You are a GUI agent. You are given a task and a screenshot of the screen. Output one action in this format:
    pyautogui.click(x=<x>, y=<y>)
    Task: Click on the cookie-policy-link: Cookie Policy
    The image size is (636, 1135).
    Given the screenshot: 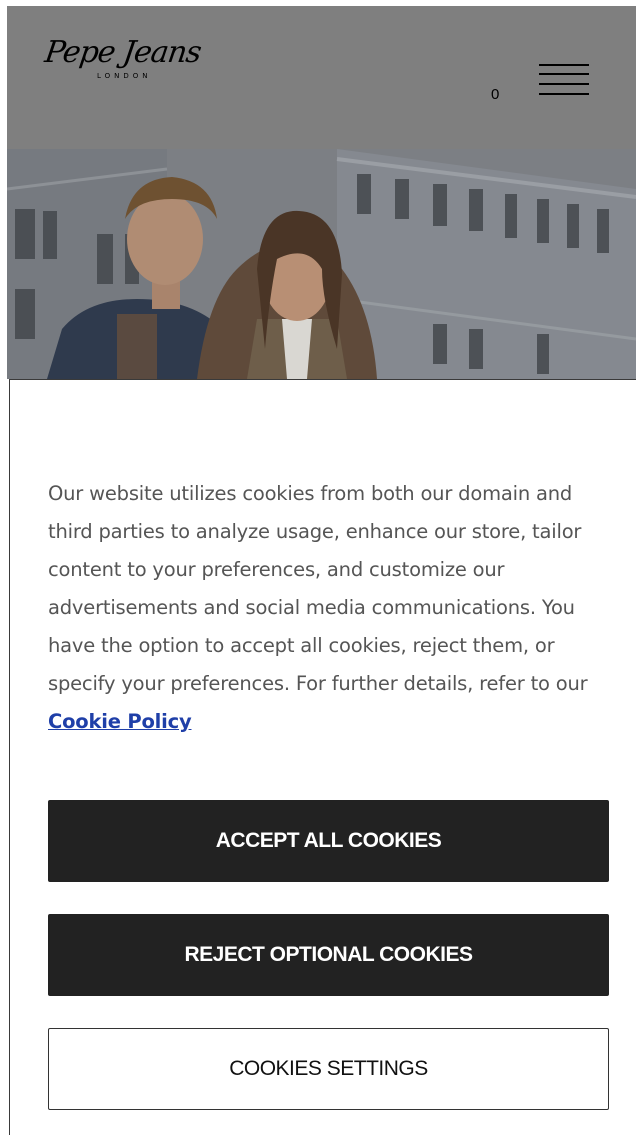 What is the action you would take?
    pyautogui.click(x=120, y=721)
    